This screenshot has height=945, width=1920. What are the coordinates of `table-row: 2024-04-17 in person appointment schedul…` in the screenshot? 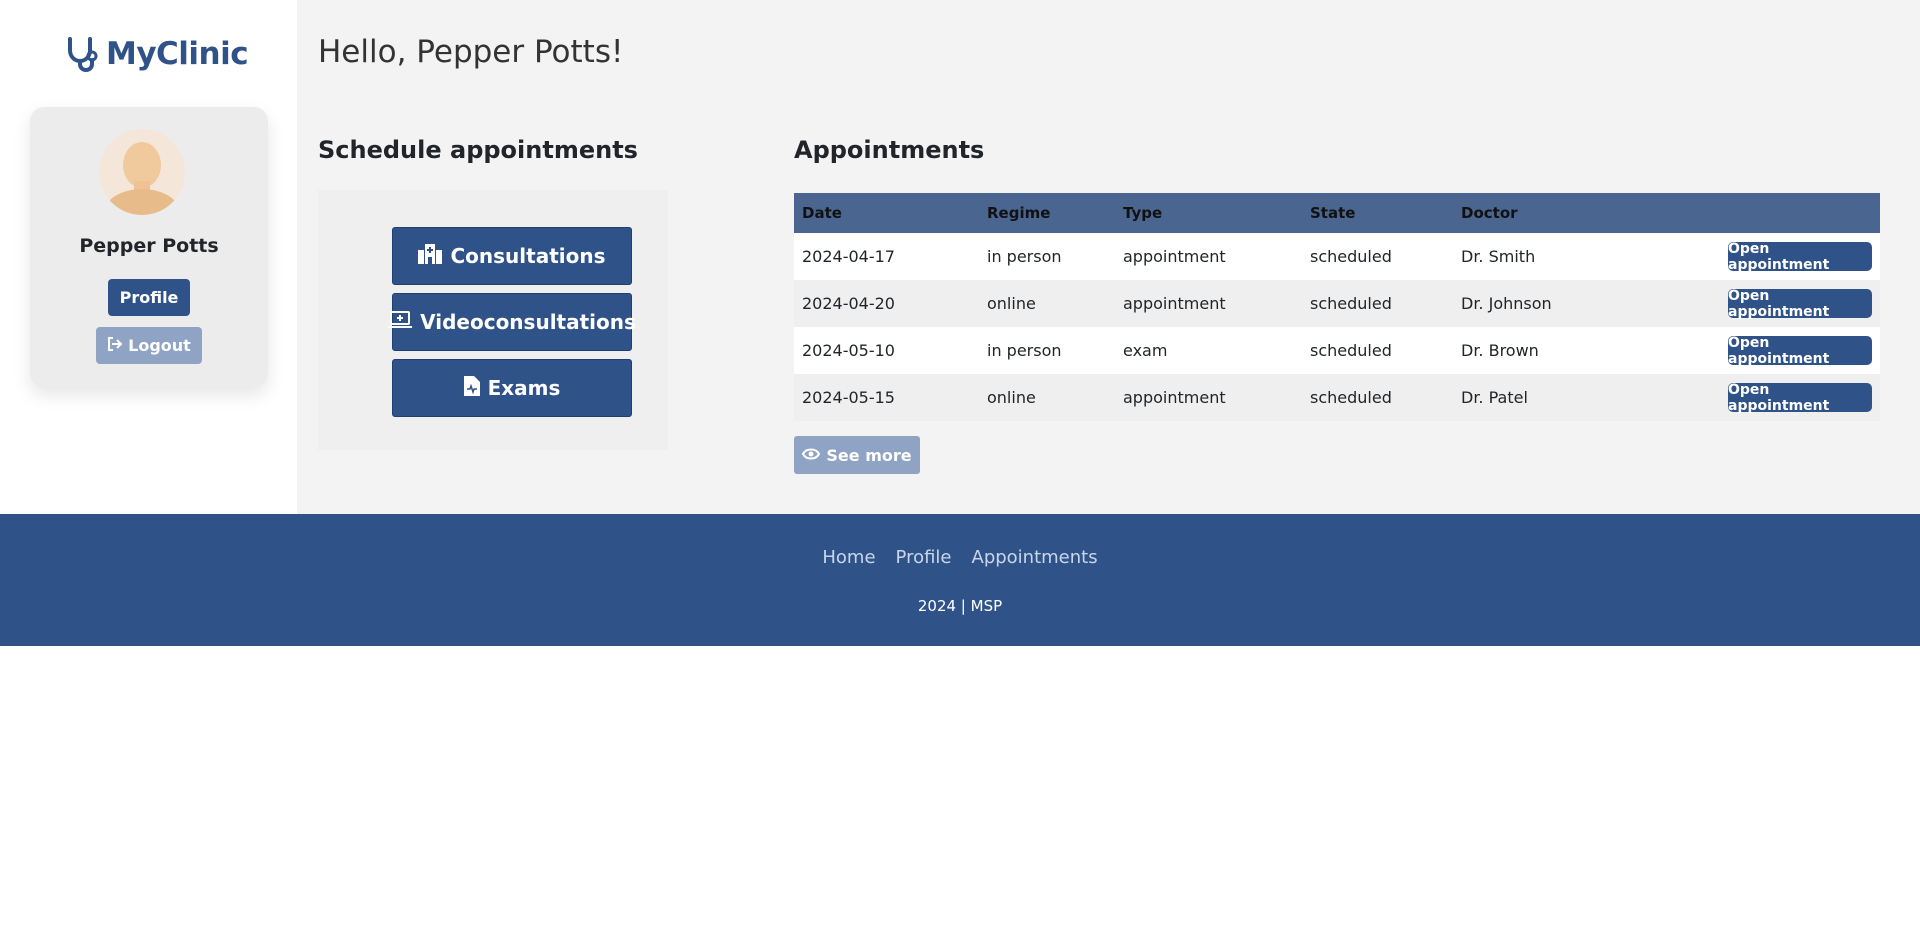 It's located at (1337, 256).